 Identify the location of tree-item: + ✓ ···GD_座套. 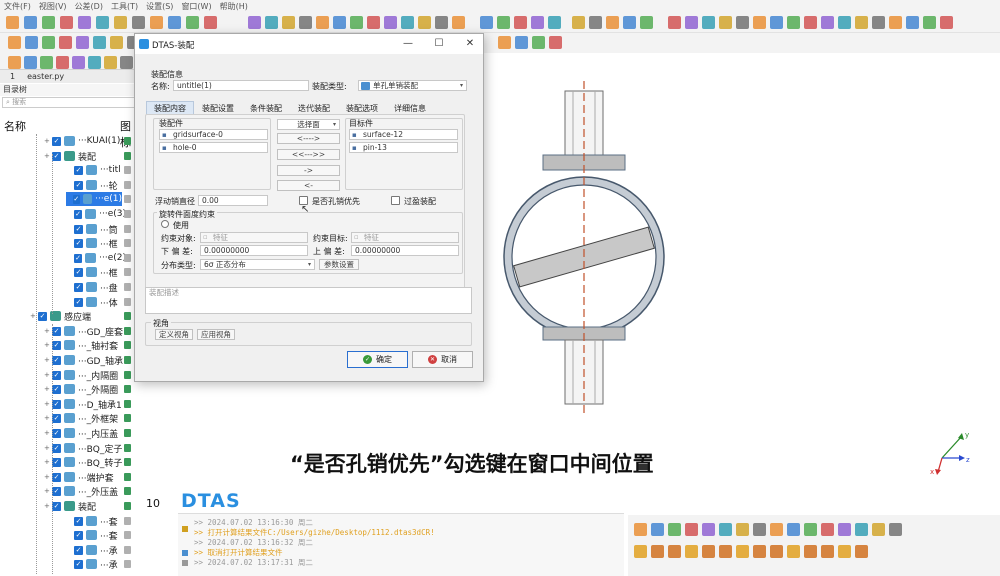
(85, 331).